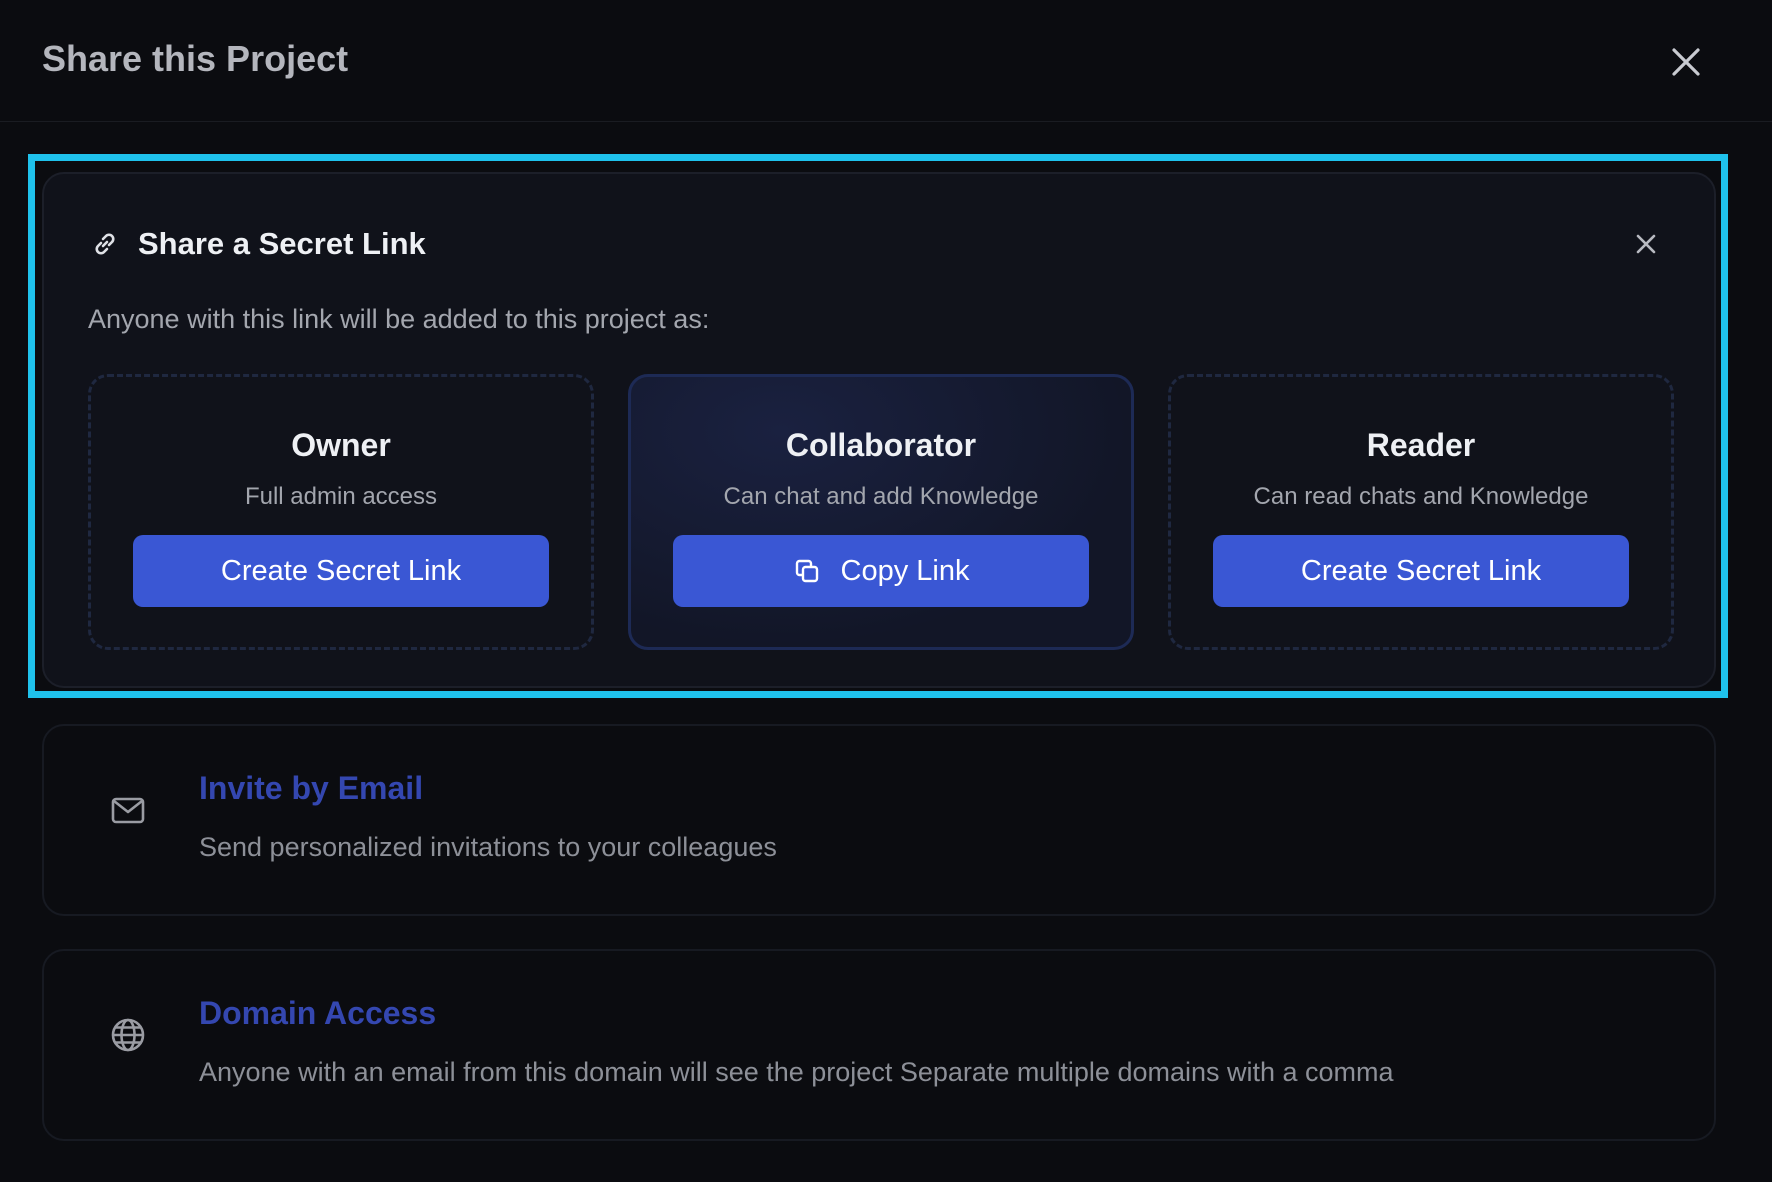 Image resolution: width=1772 pixels, height=1182 pixels. Describe the element at coordinates (311, 788) in the screenshot. I see `invite-by-email-title: Invite by Email` at that location.